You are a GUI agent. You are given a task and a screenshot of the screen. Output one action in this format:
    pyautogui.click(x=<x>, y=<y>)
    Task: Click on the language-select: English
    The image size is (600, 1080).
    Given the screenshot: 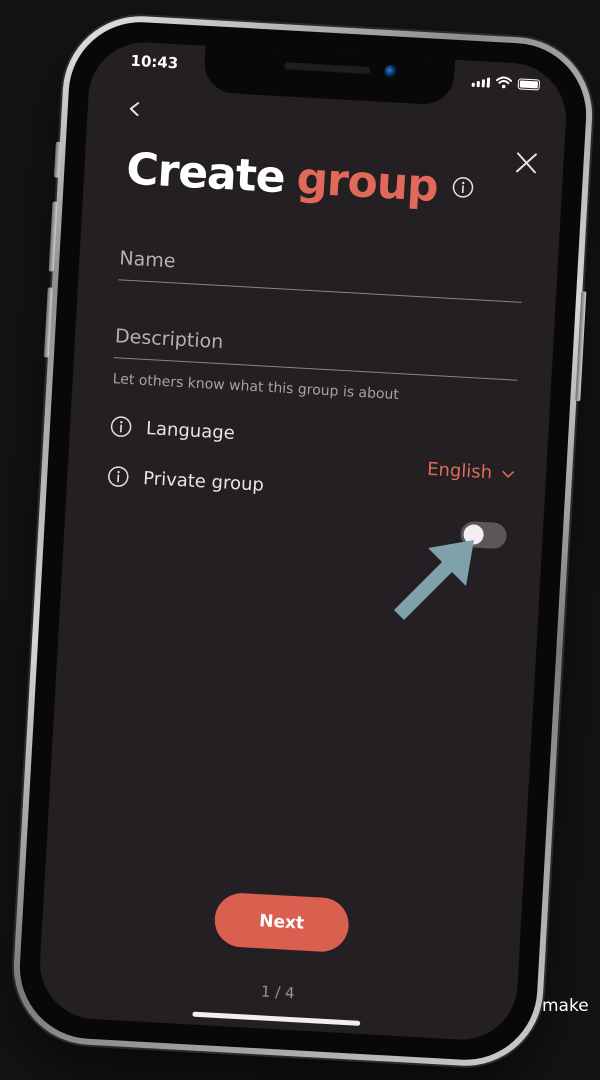 What is the action you would take?
    pyautogui.click(x=471, y=472)
    